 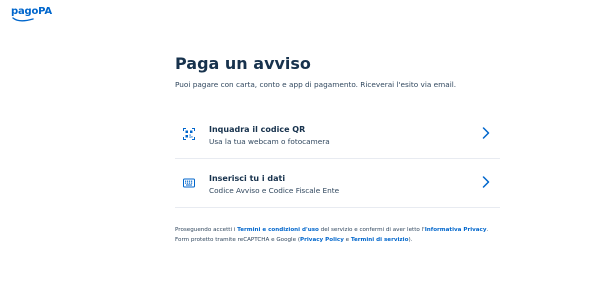 I want to click on page-title: Paga un avviso, so click(x=243, y=63).